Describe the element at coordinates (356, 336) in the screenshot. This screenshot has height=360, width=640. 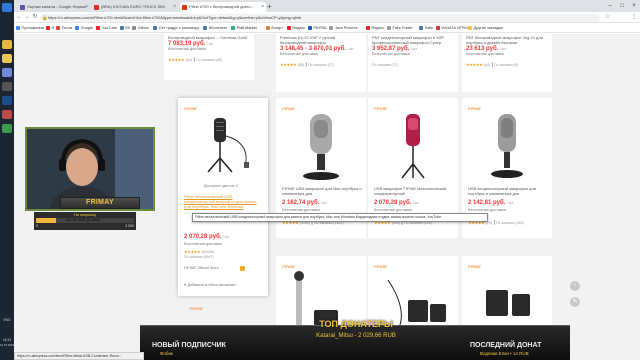
I see `top-donator-entry: Katarai_Mitsu - 2 029,66 RUB` at that location.